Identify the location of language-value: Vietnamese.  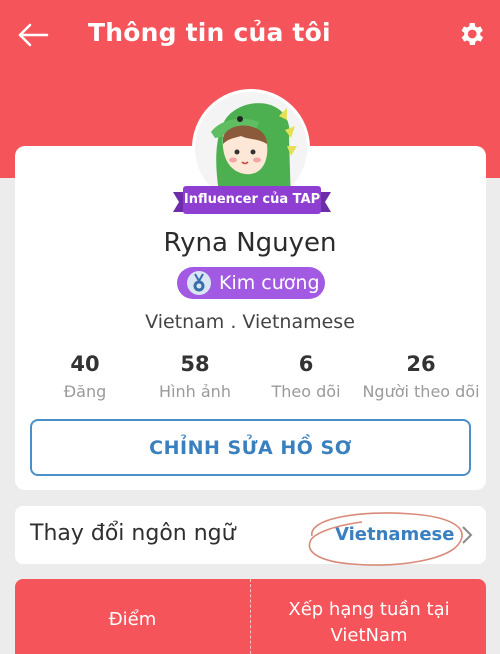
(395, 534).